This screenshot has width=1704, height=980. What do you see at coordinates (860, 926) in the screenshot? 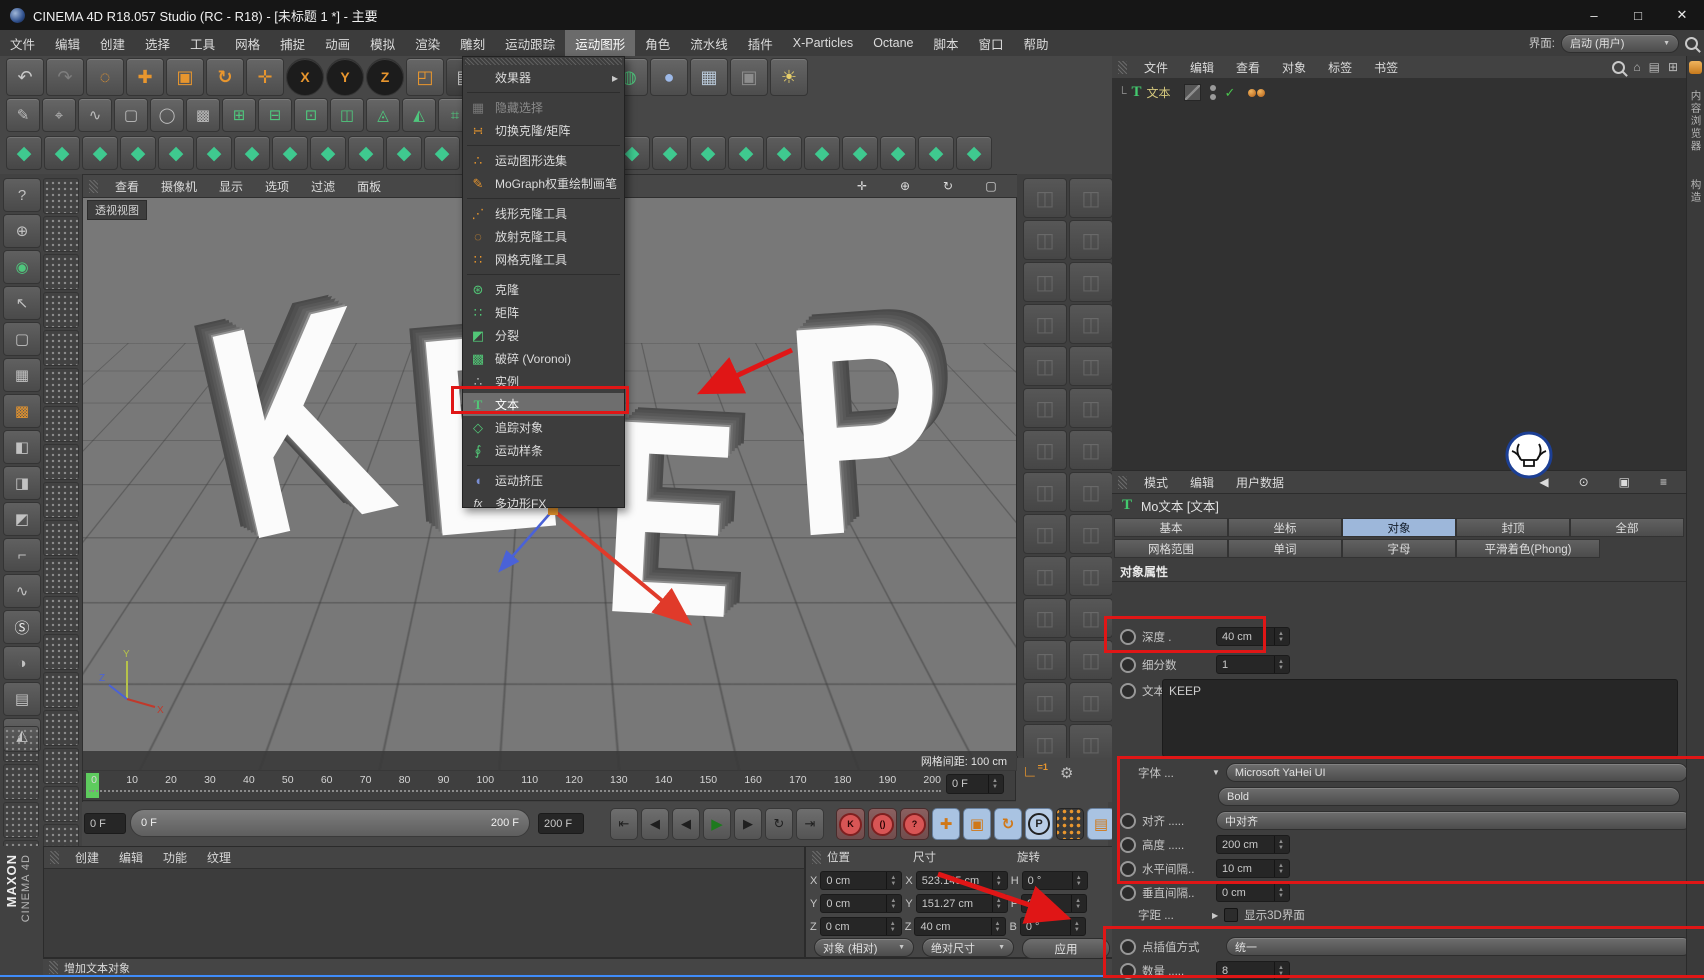
I see `position-z-field: 0 cm` at bounding box center [860, 926].